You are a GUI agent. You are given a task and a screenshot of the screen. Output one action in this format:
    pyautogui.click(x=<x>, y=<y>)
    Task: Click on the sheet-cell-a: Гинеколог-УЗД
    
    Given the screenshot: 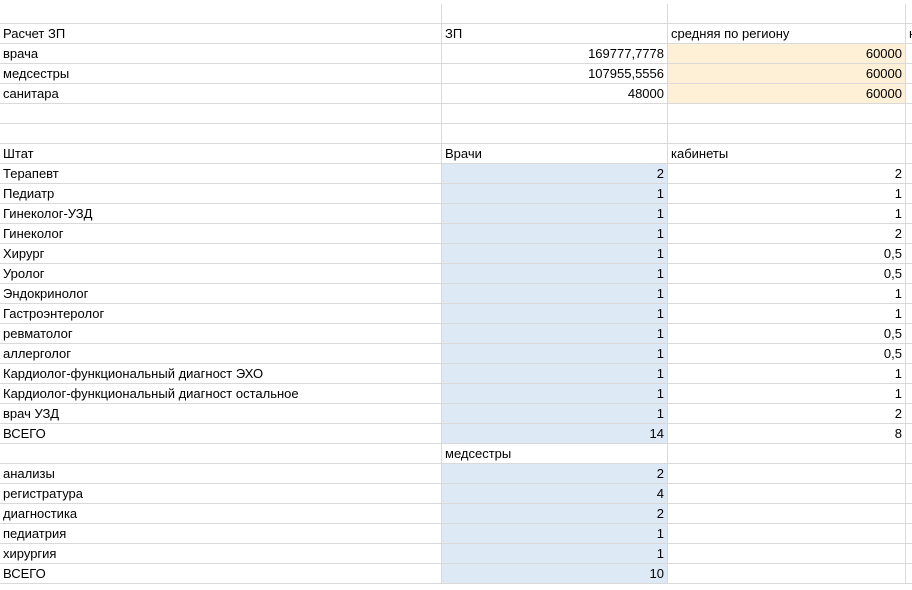 What is the action you would take?
    pyautogui.click(x=221, y=214)
    